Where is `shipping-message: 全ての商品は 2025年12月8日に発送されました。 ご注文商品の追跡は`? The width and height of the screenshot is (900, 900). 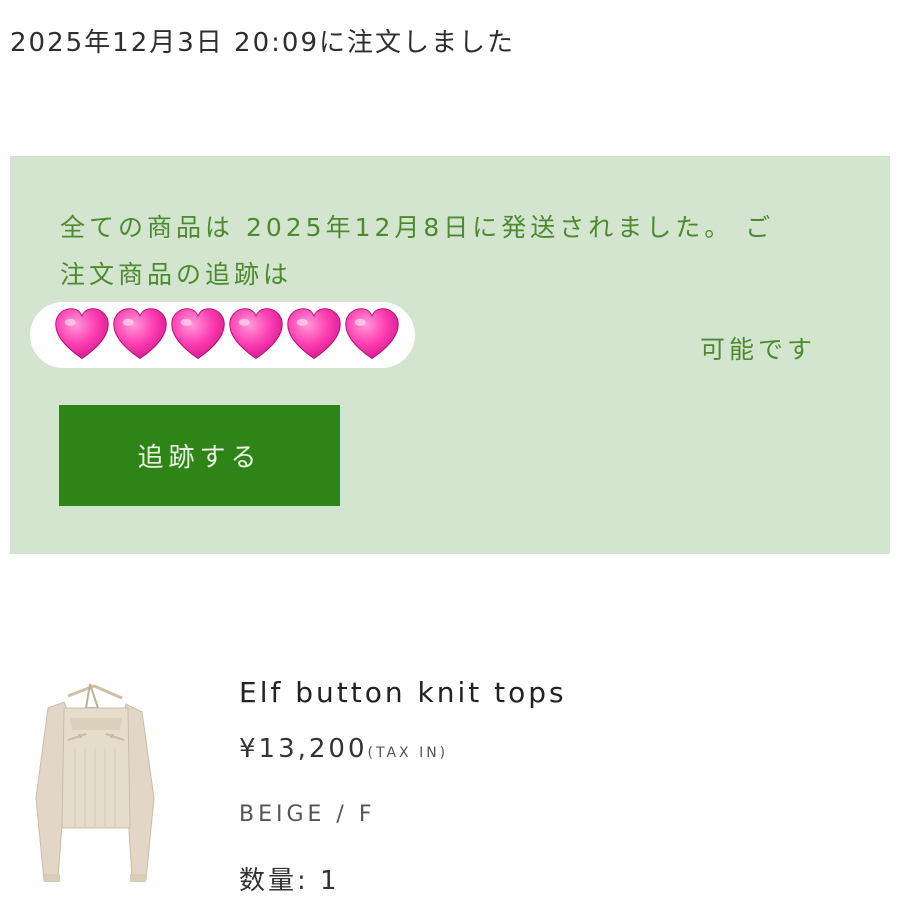
shipping-message: 全ての商品は 2025年12月8日に発送されました。 ご注文商品の追跡は is located at coordinates (417, 251).